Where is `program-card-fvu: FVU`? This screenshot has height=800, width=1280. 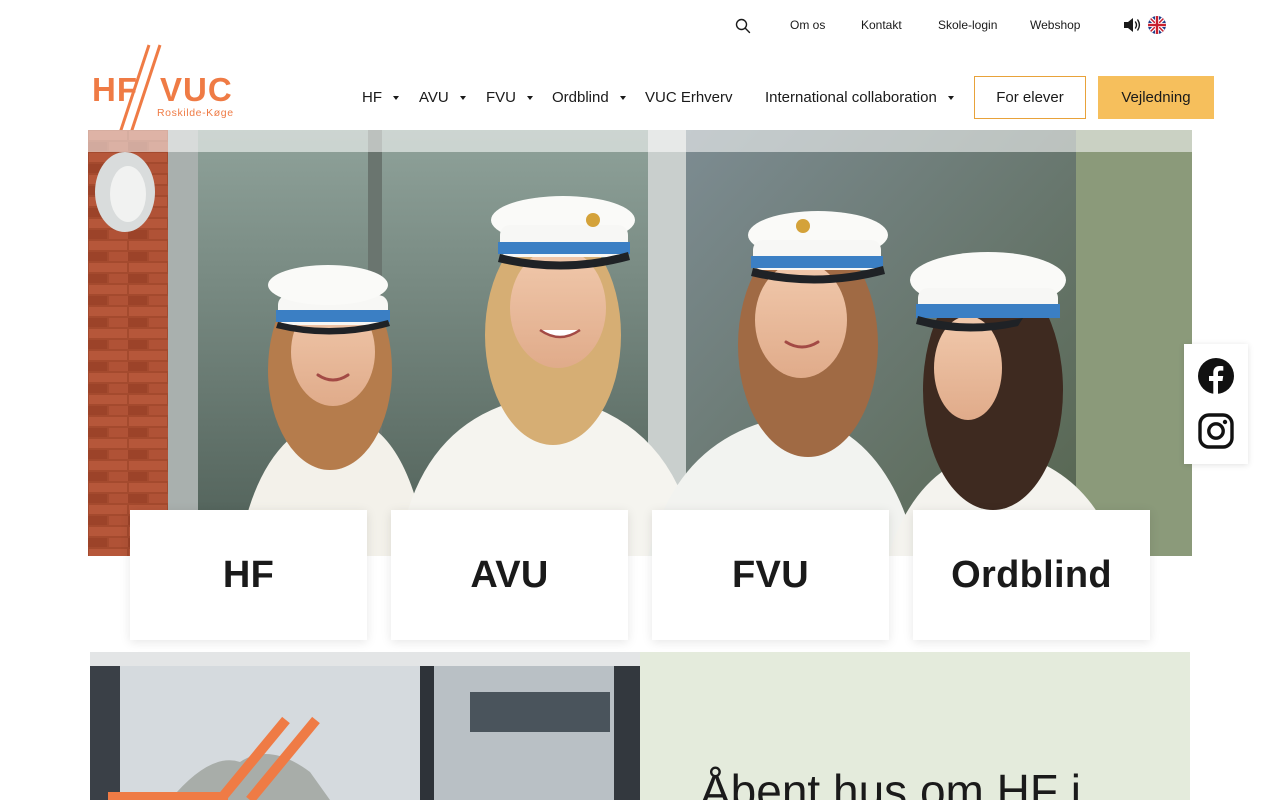 program-card-fvu: FVU is located at coordinates (770, 575).